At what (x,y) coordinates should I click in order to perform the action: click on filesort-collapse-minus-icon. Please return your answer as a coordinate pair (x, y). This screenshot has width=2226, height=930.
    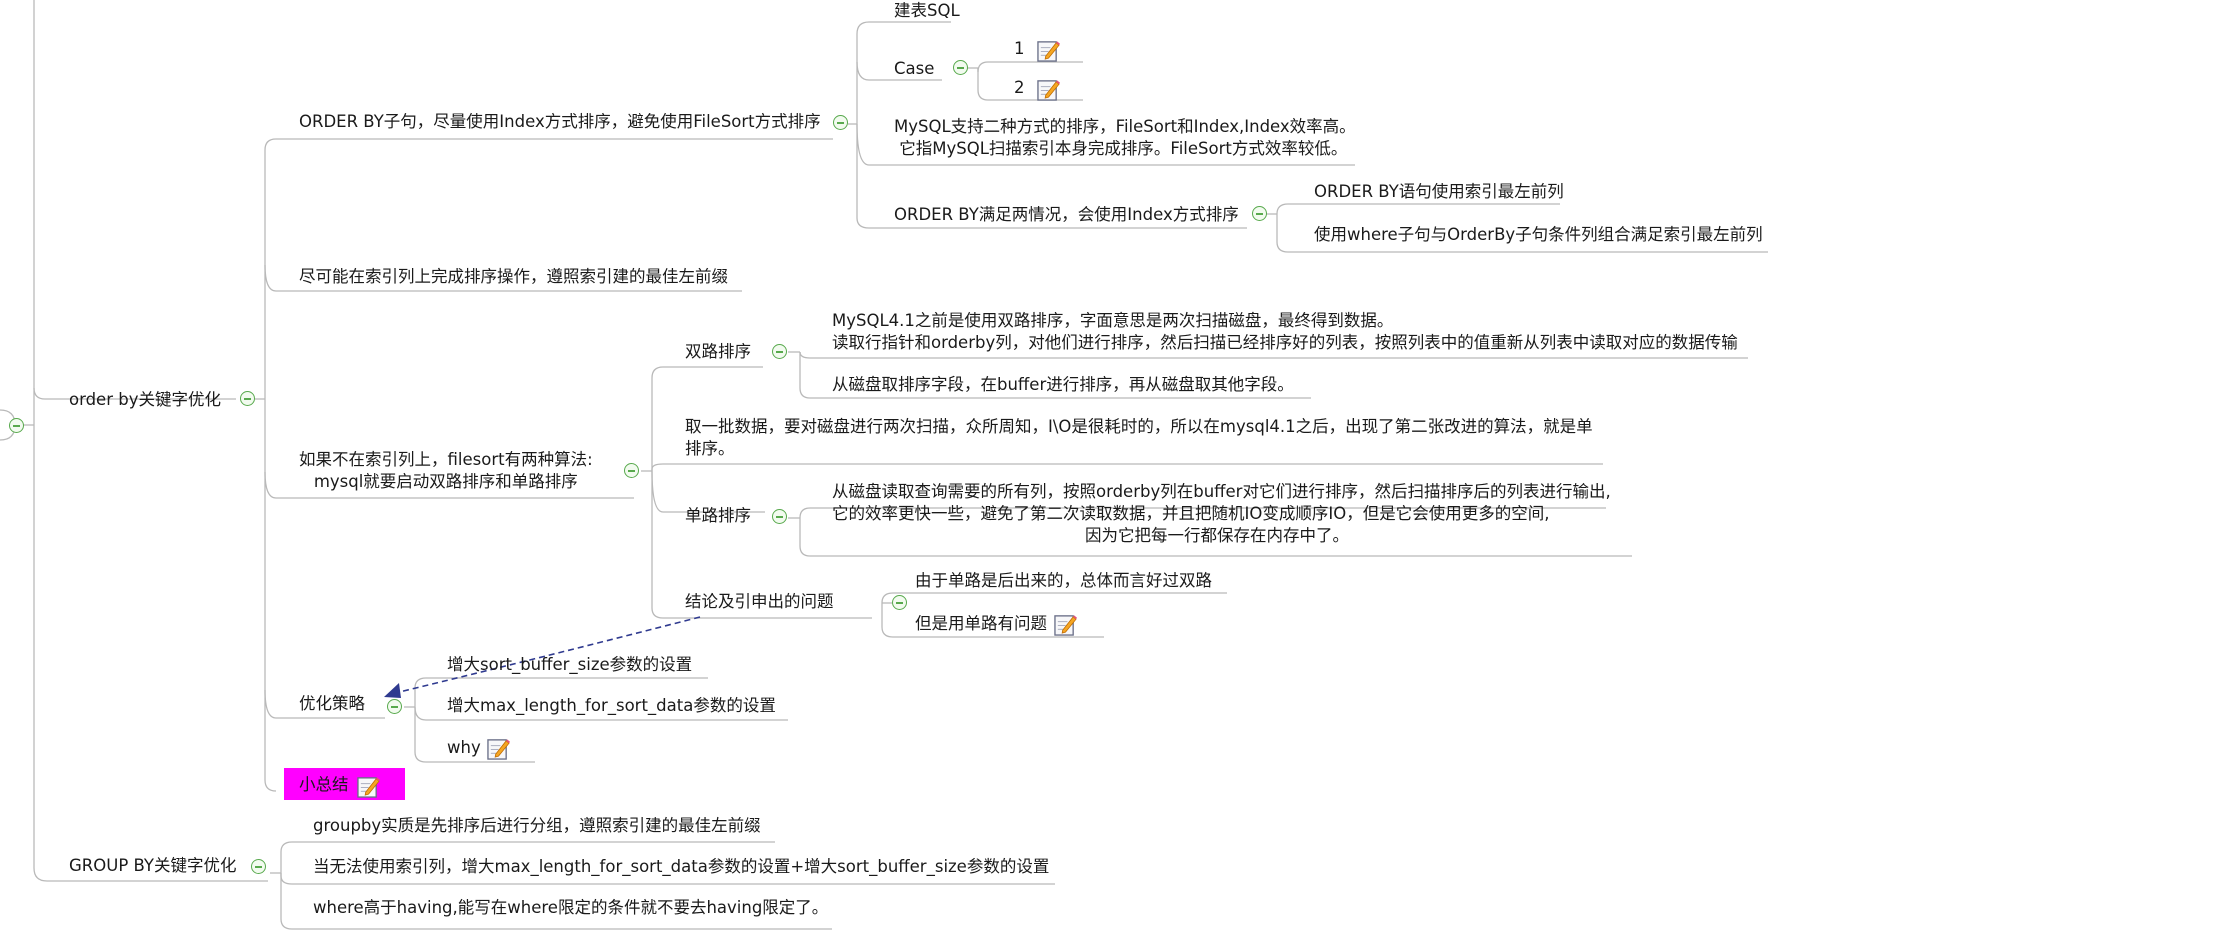
    Looking at the image, I should click on (631, 470).